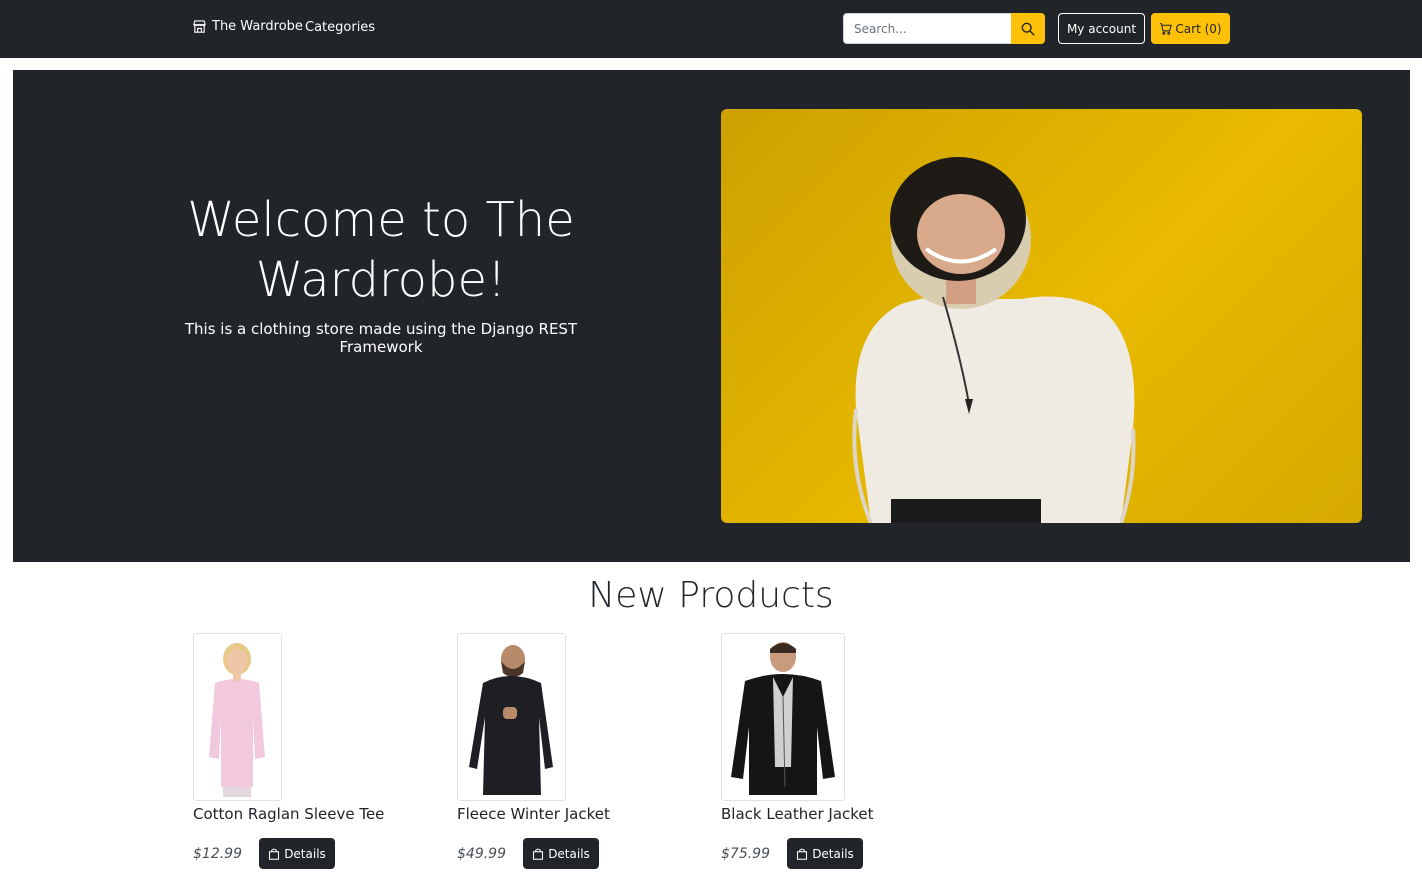 Image resolution: width=1422 pixels, height=885 pixels. Describe the element at coordinates (711, 595) in the screenshot. I see `new-products-heading: New Products` at that location.